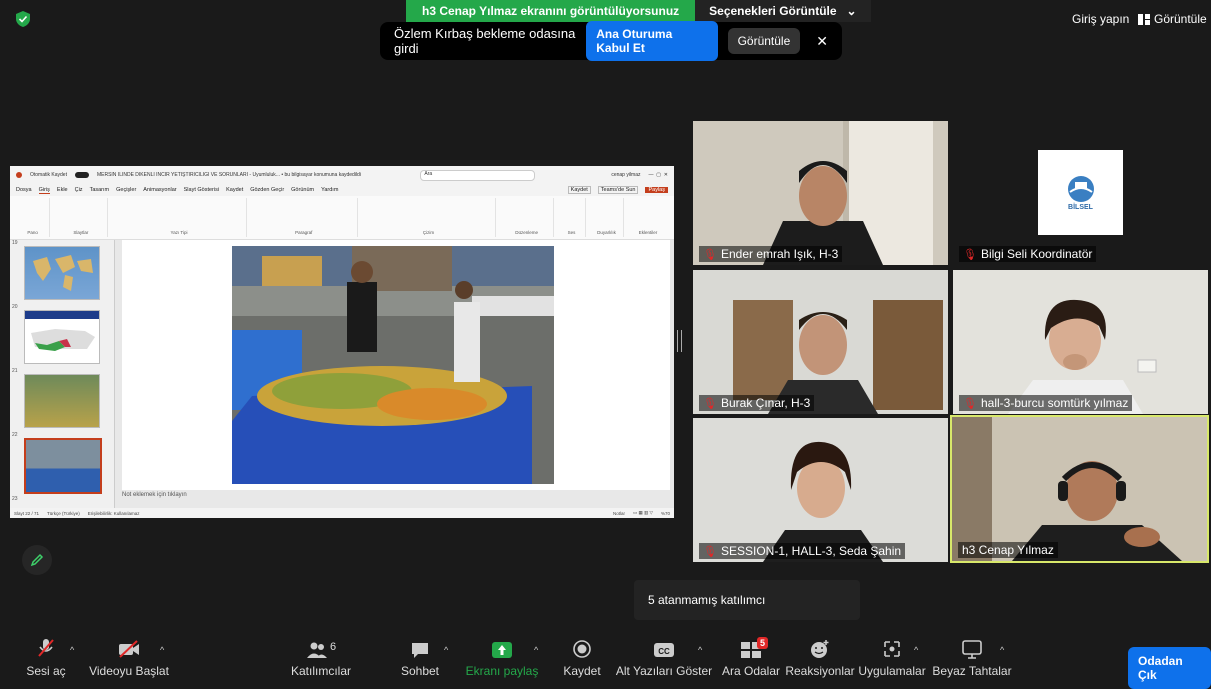  Describe the element at coordinates (972, 649) in the screenshot. I see `whiteboard-icon` at that location.